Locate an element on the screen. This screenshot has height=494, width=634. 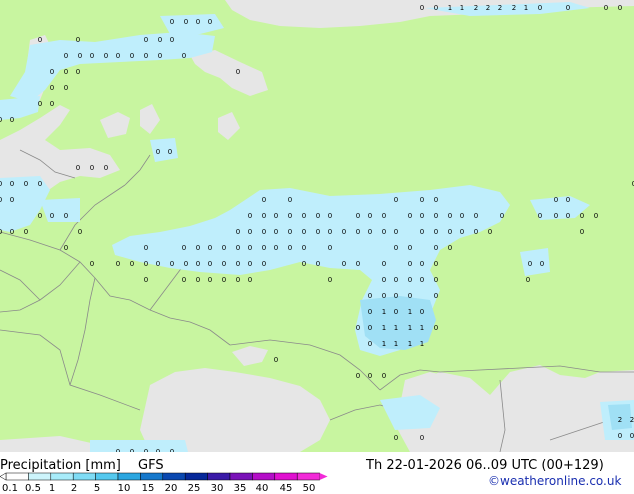
legend-tick-label: 10 is located at coordinates (124, 488).